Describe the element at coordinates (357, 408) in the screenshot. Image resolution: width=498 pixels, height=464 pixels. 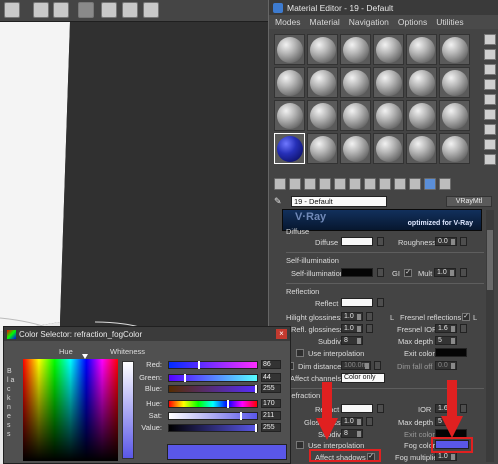
I see `refract-color-swatch` at that location.